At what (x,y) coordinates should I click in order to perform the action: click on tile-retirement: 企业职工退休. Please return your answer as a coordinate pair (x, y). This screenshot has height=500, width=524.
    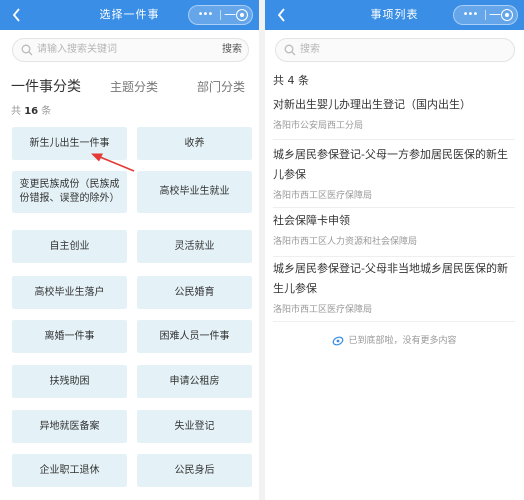
    Looking at the image, I should click on (69, 470).